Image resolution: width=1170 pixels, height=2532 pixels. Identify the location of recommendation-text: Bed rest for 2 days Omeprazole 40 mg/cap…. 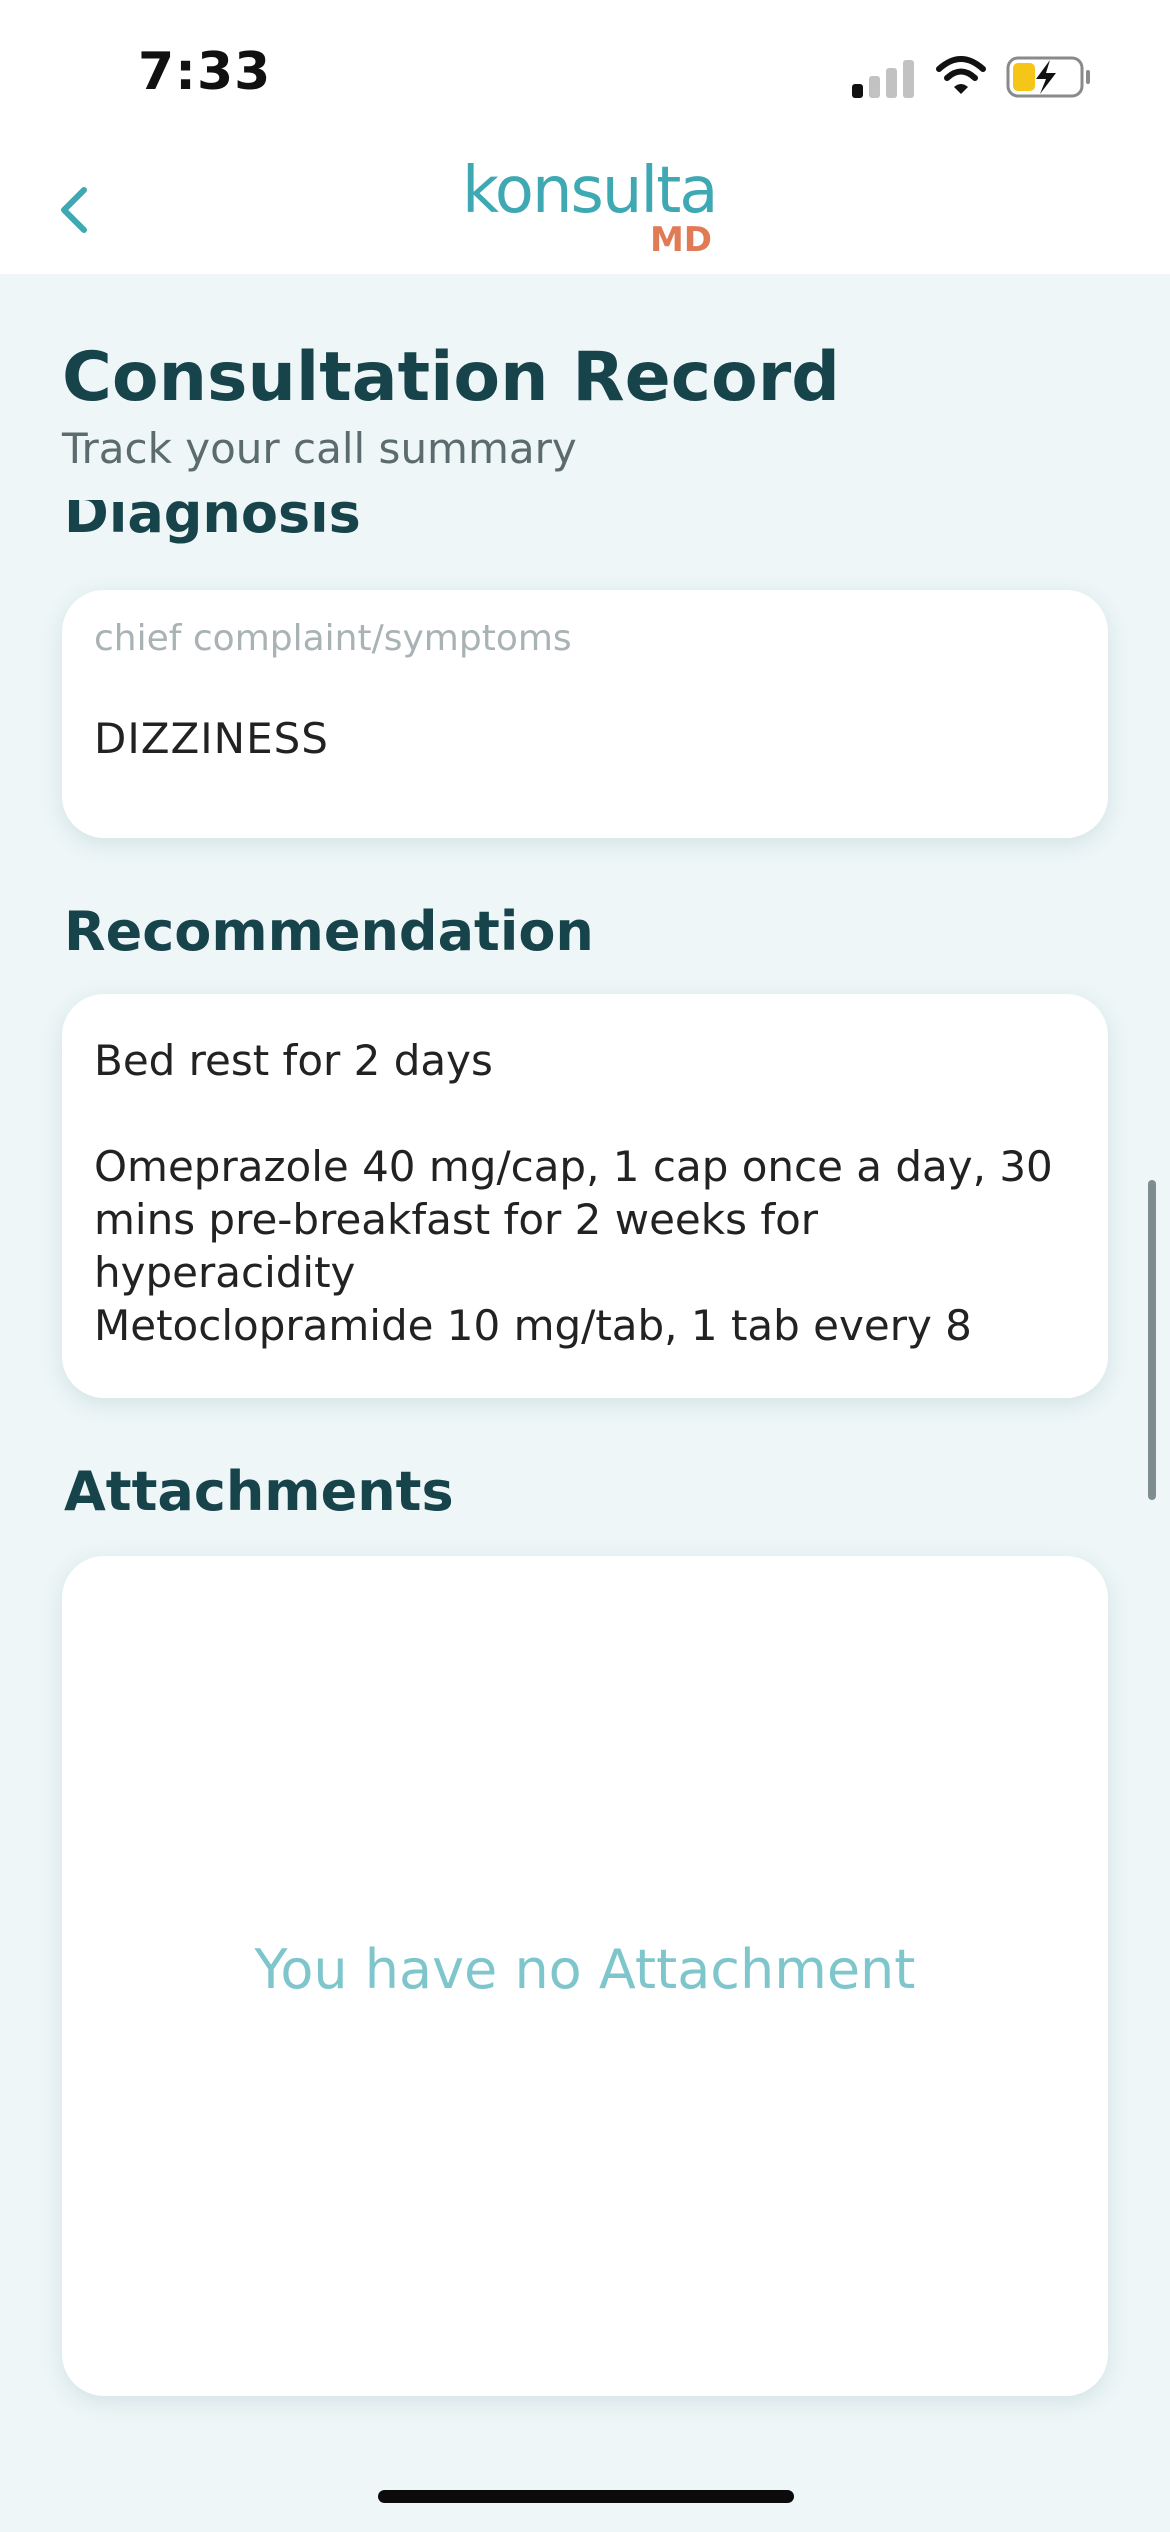
(573, 1193).